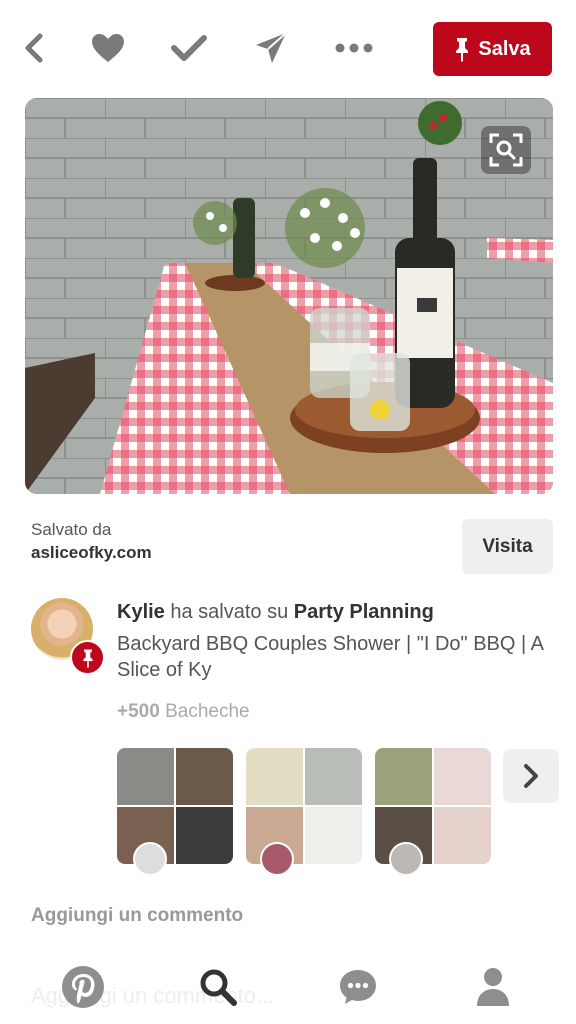 The image size is (576, 1024). What do you see at coordinates (504, 48) in the screenshot?
I see `save-label: Salva` at bounding box center [504, 48].